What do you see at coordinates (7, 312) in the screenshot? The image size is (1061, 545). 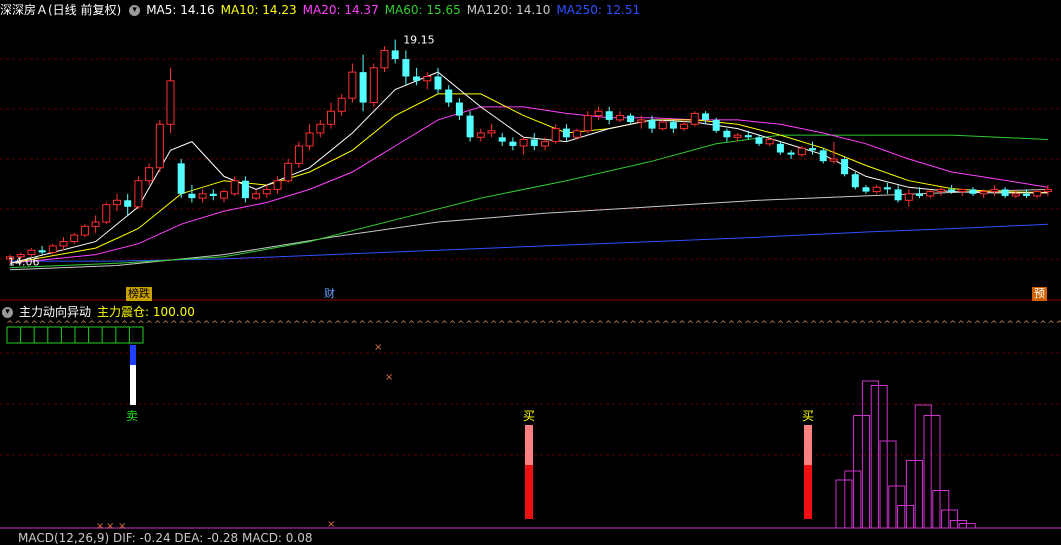 I see `indicator-toggle-icon: ▾` at bounding box center [7, 312].